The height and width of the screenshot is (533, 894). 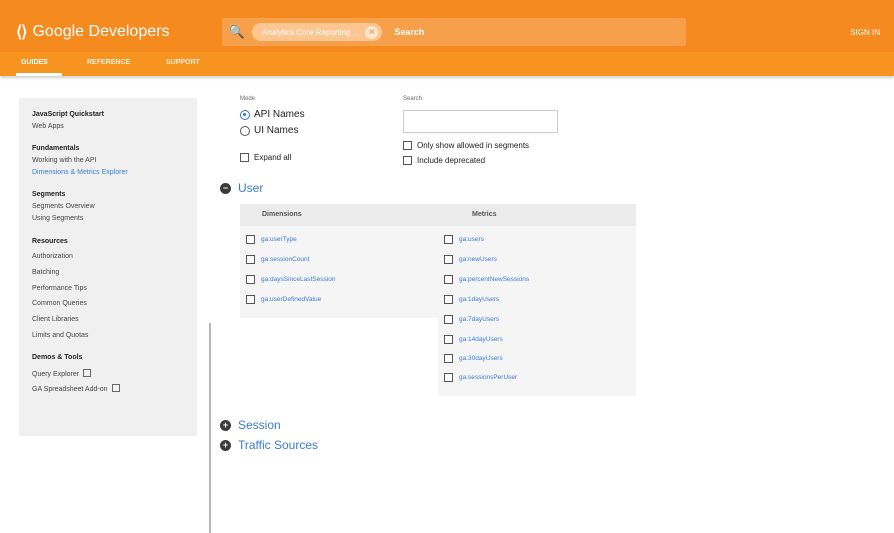 I want to click on dimension-row: ga:userDefinedValue, so click(x=283, y=299).